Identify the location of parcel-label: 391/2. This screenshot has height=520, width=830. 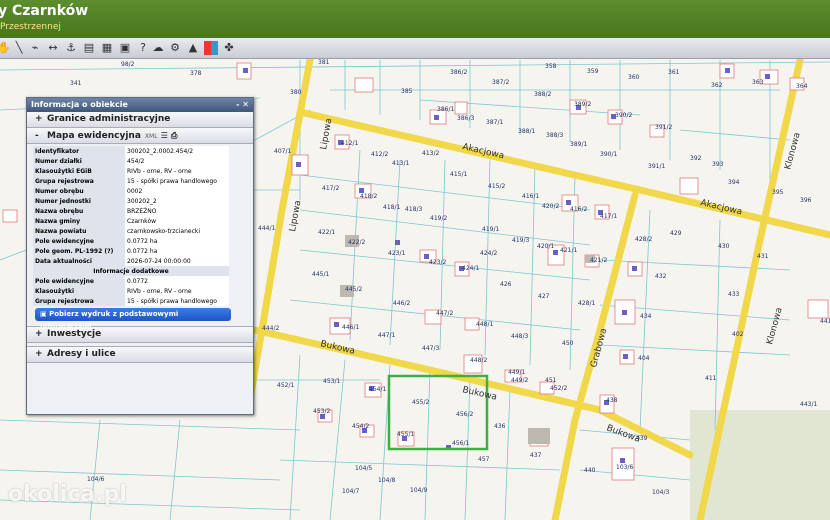
(663, 127).